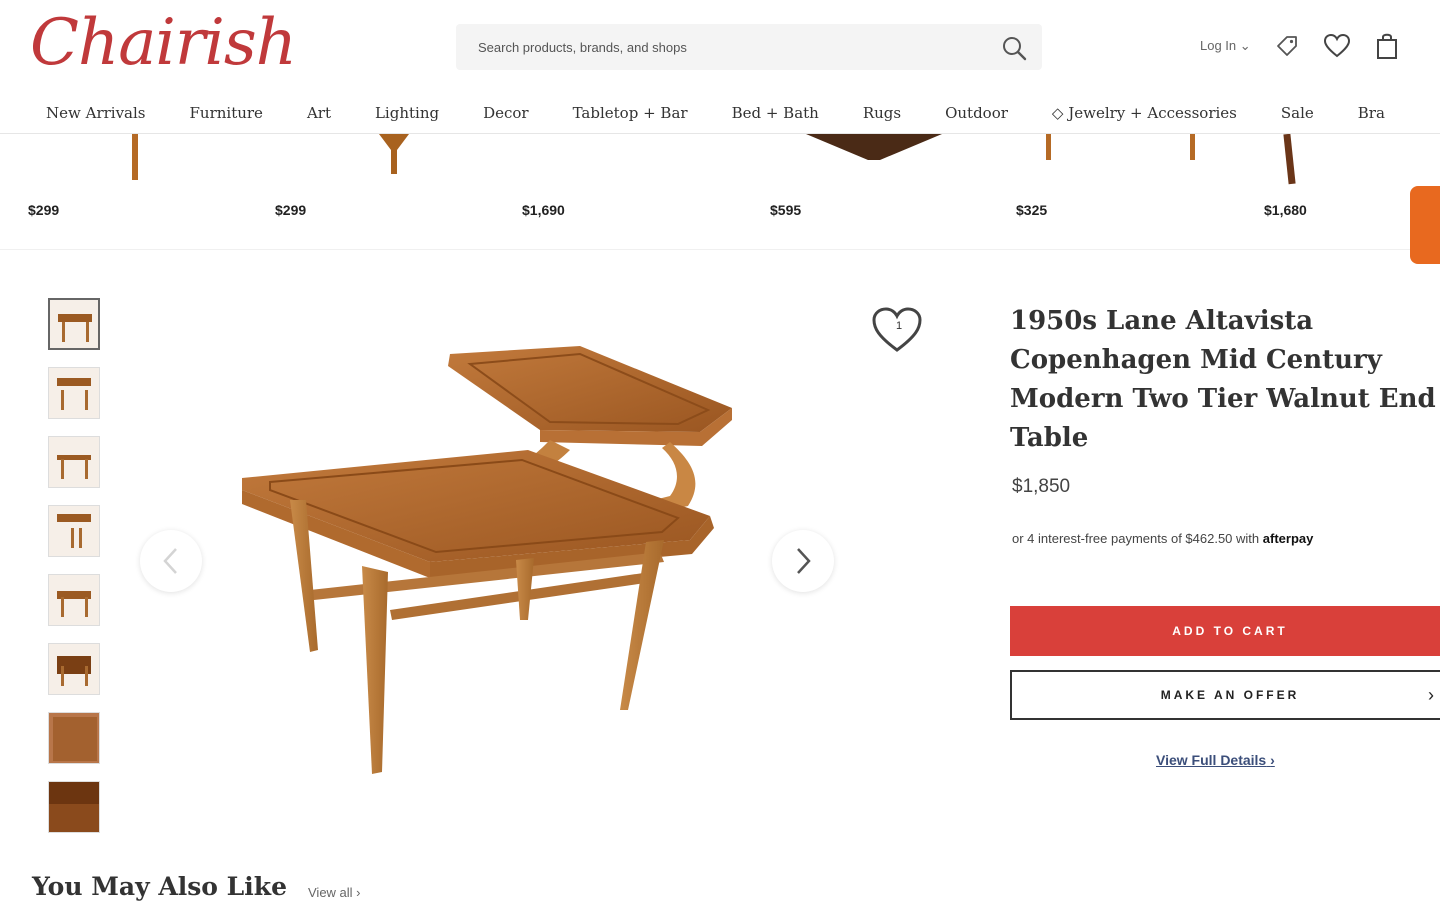 The height and width of the screenshot is (917, 1440). I want to click on favorite-count: 1, so click(899, 326).